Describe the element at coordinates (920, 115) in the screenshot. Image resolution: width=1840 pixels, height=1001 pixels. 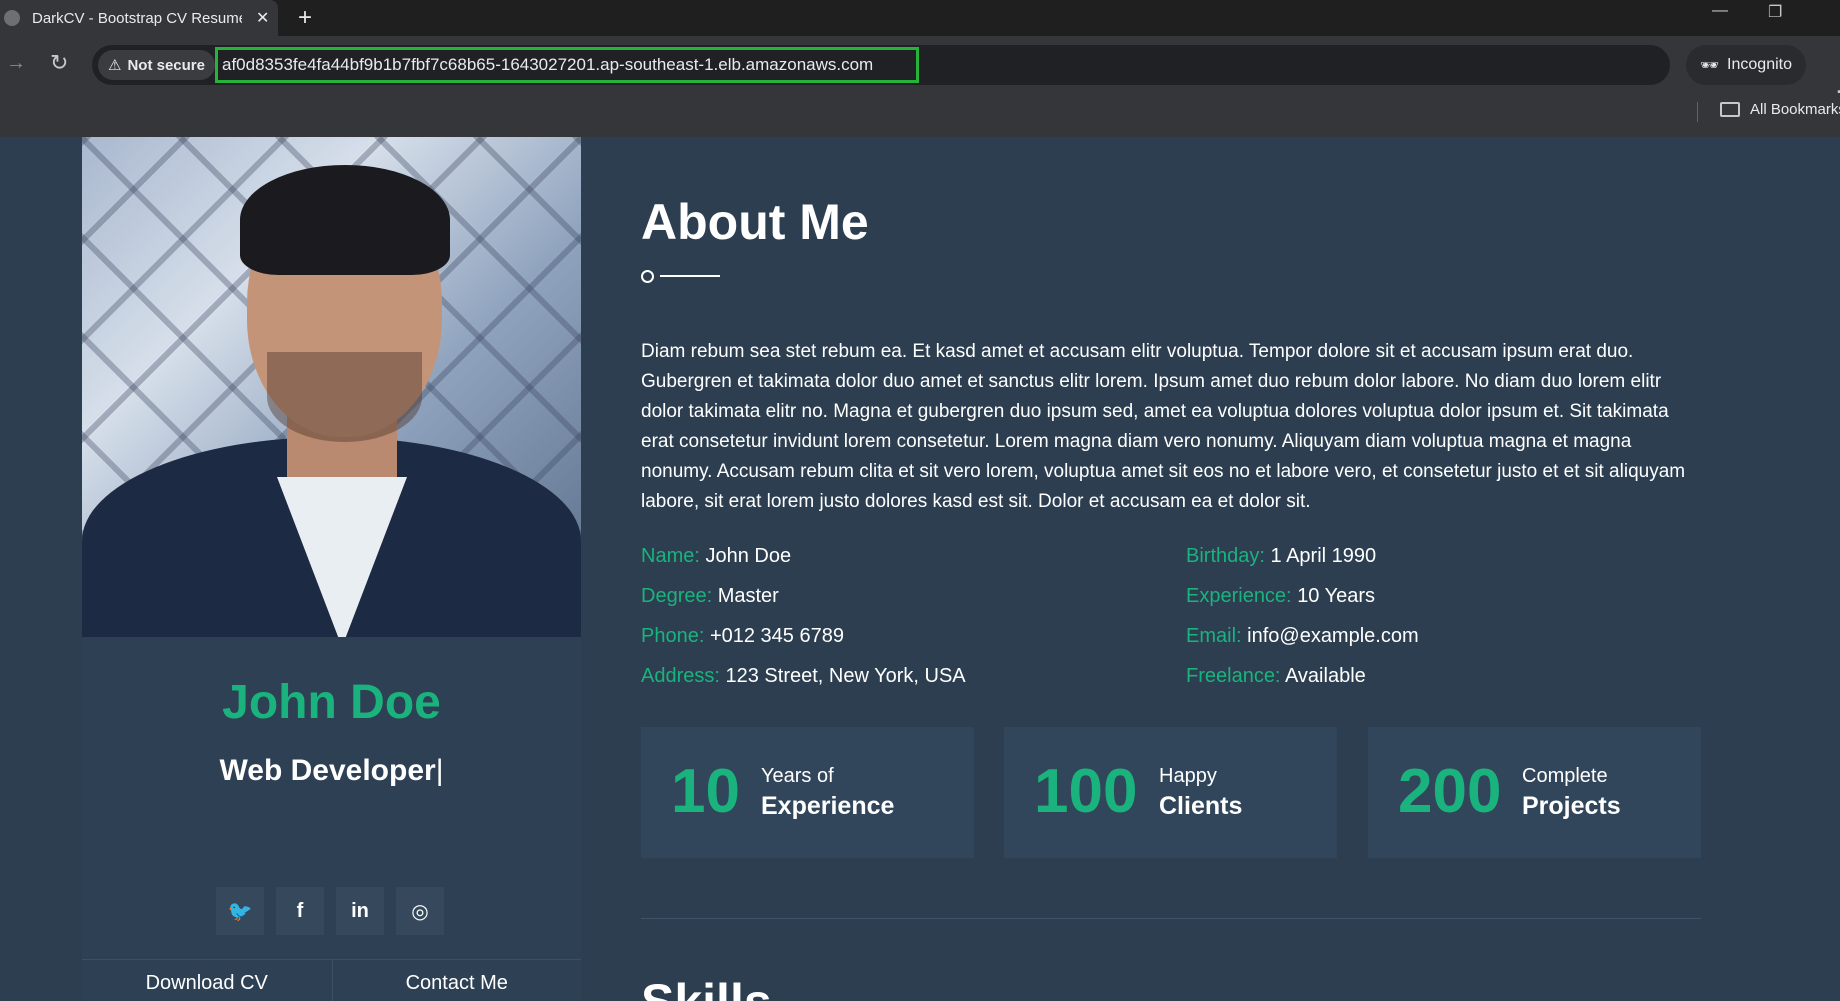
I see `bookmarks-bar: All Bookmarks` at that location.